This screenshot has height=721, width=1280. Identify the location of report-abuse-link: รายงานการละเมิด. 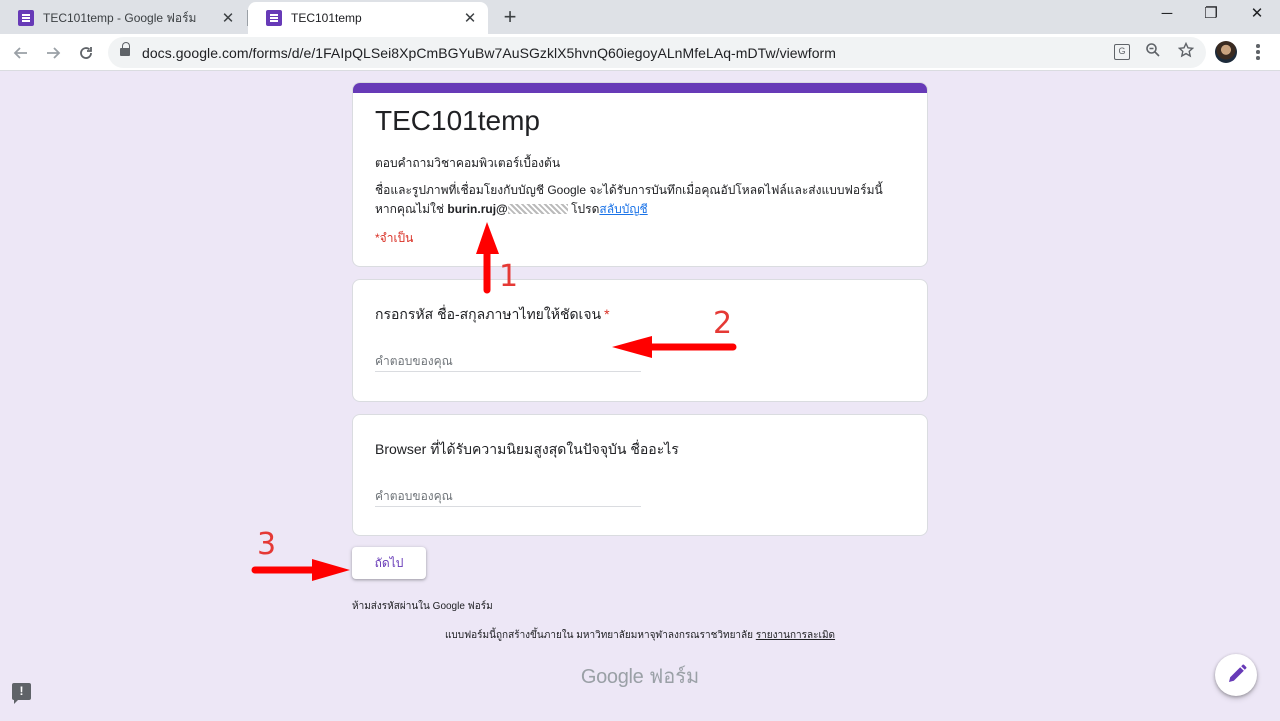
(795, 635).